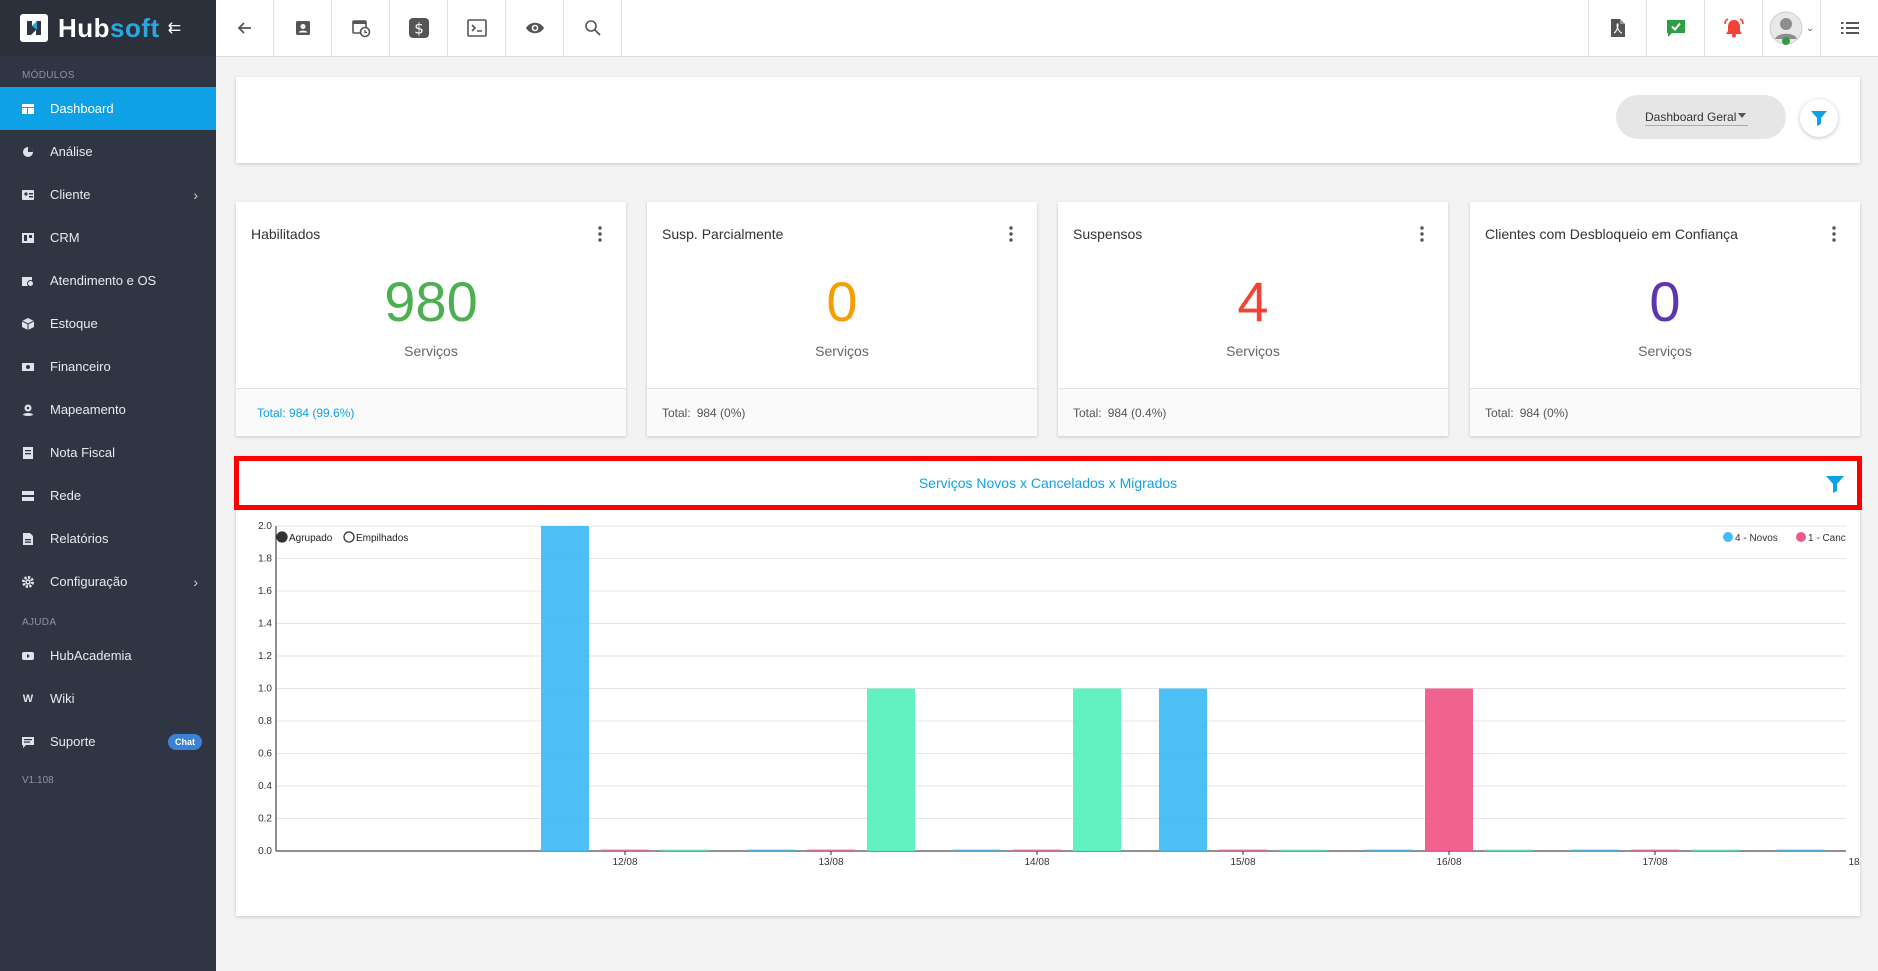 Image resolution: width=1878 pixels, height=971 pixels. I want to click on dashboard-select: Dashboard Geral, so click(1701, 117).